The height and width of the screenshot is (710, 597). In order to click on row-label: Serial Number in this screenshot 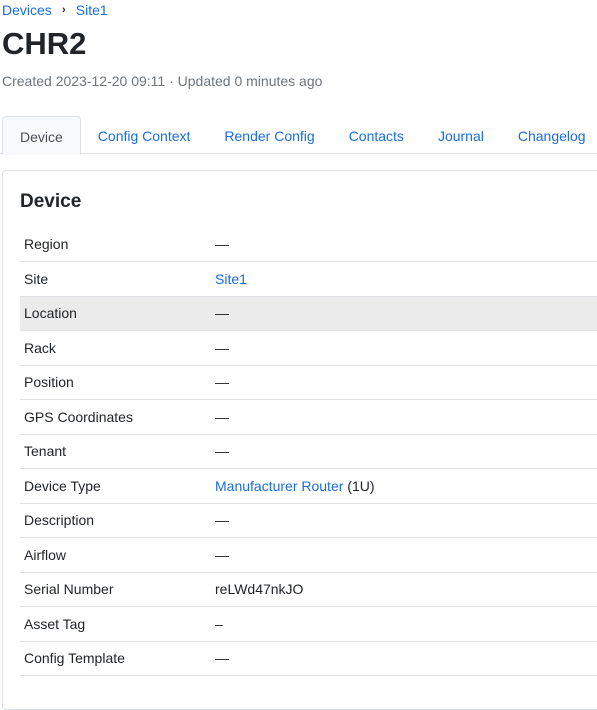, I will do `click(69, 589)`.